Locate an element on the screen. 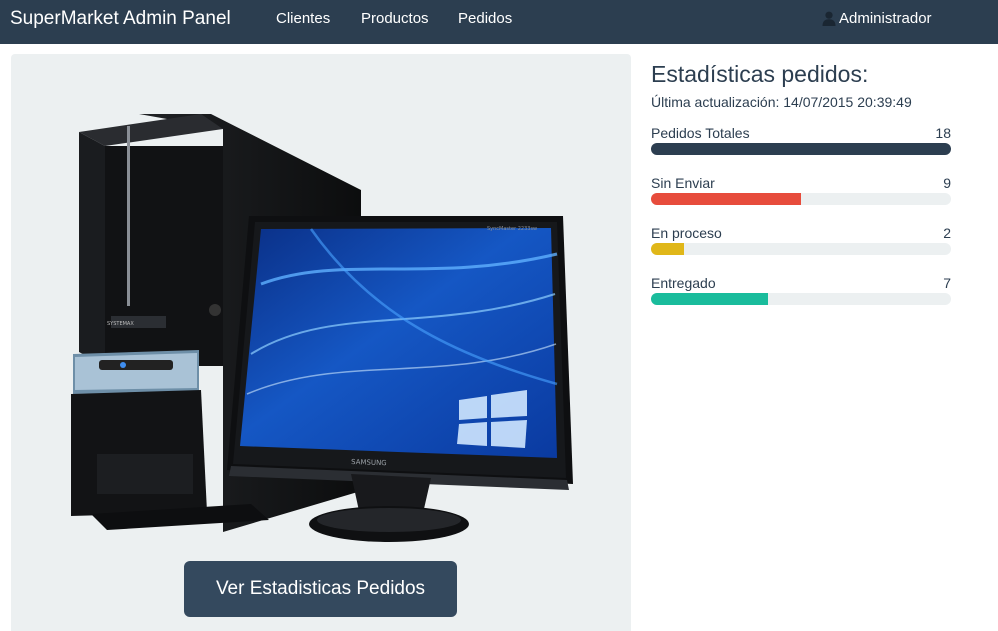 This screenshot has height=631, width=998. stat-value: 18 is located at coordinates (943, 133).